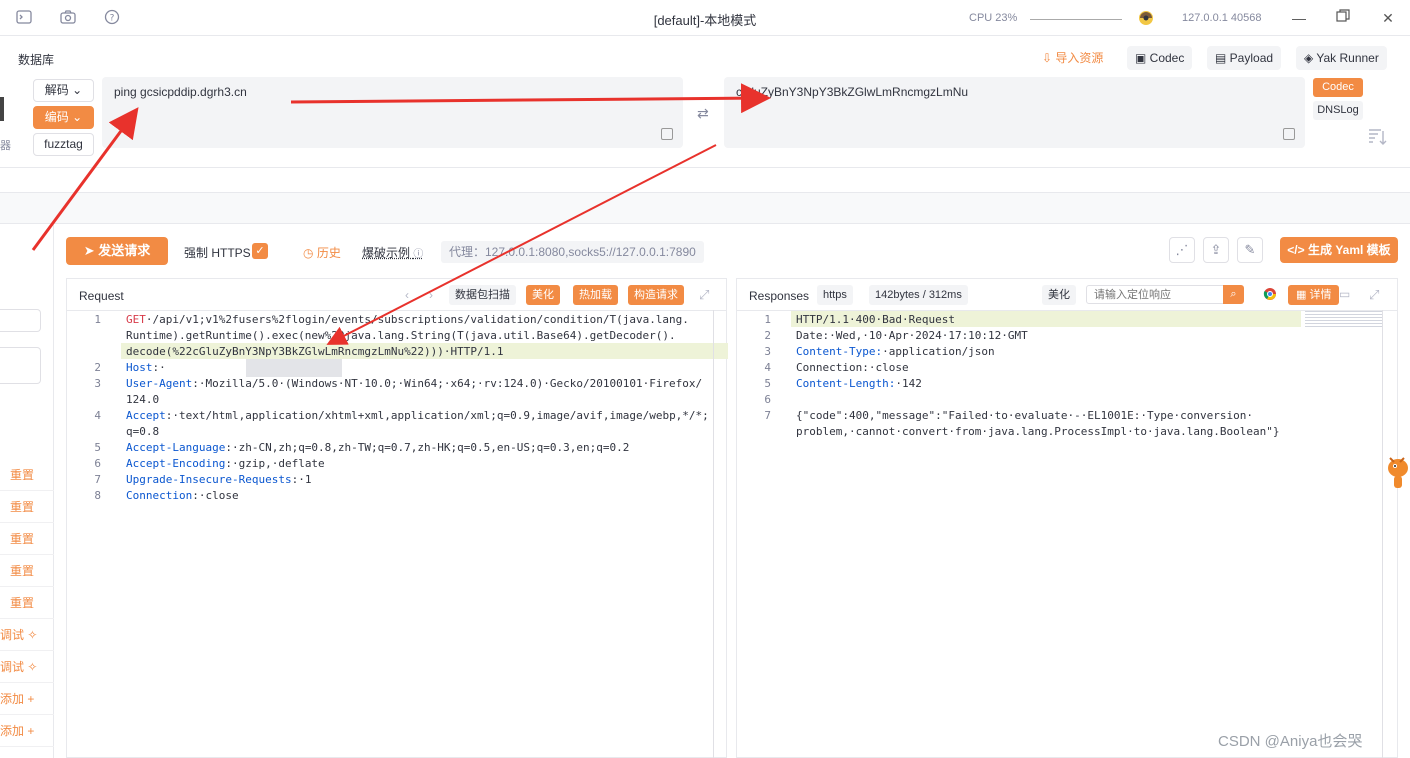 The height and width of the screenshot is (758, 1410). Describe the element at coordinates (63, 144) in the screenshot. I see `fuzztag-button: fuzztag` at that location.